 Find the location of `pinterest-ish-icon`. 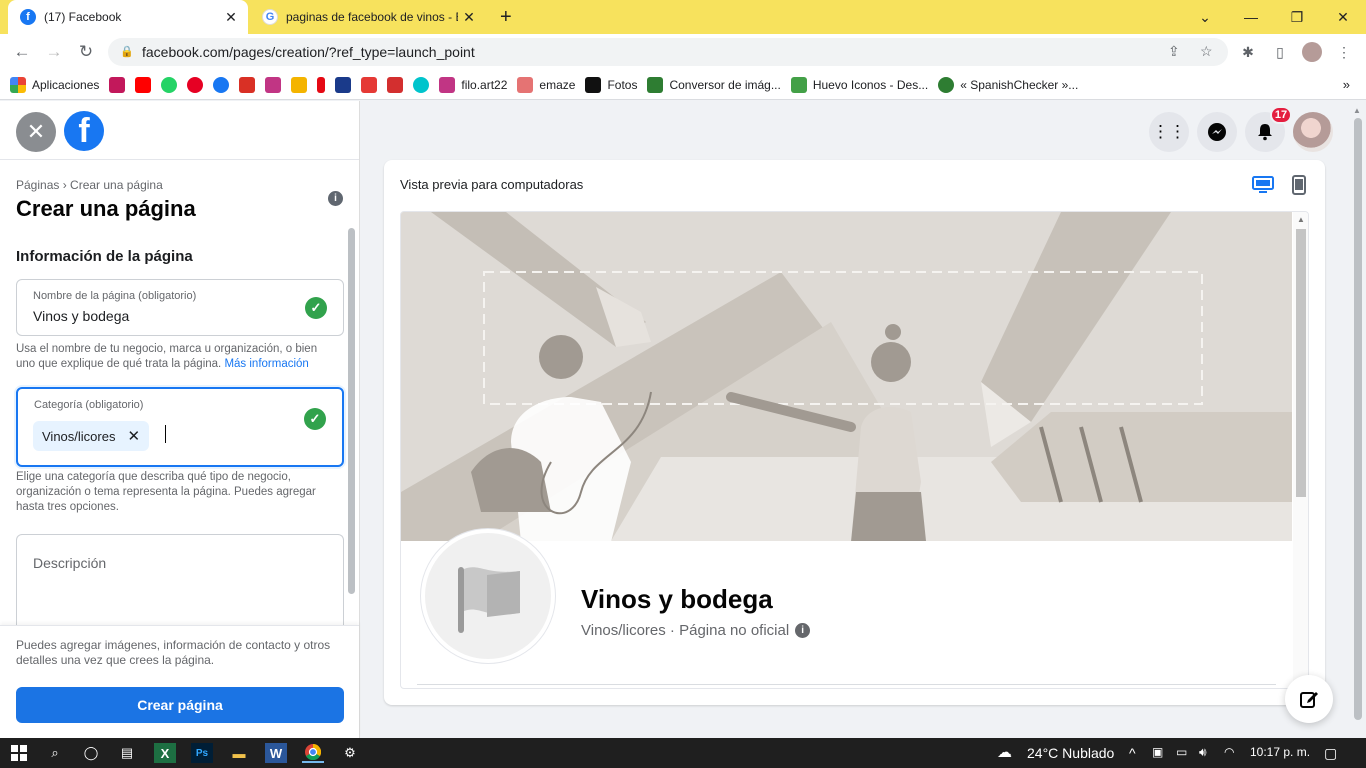

pinterest-ish-icon is located at coordinates (117, 84).